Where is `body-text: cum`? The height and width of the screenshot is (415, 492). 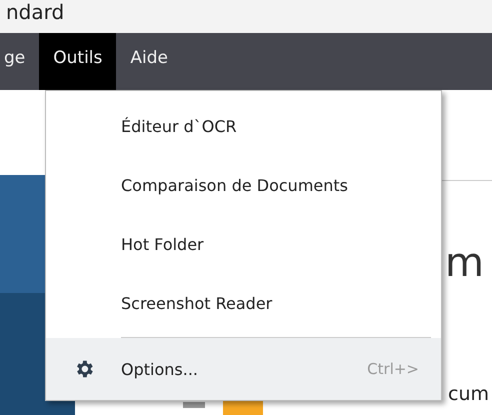 body-text: cum is located at coordinates (468, 394).